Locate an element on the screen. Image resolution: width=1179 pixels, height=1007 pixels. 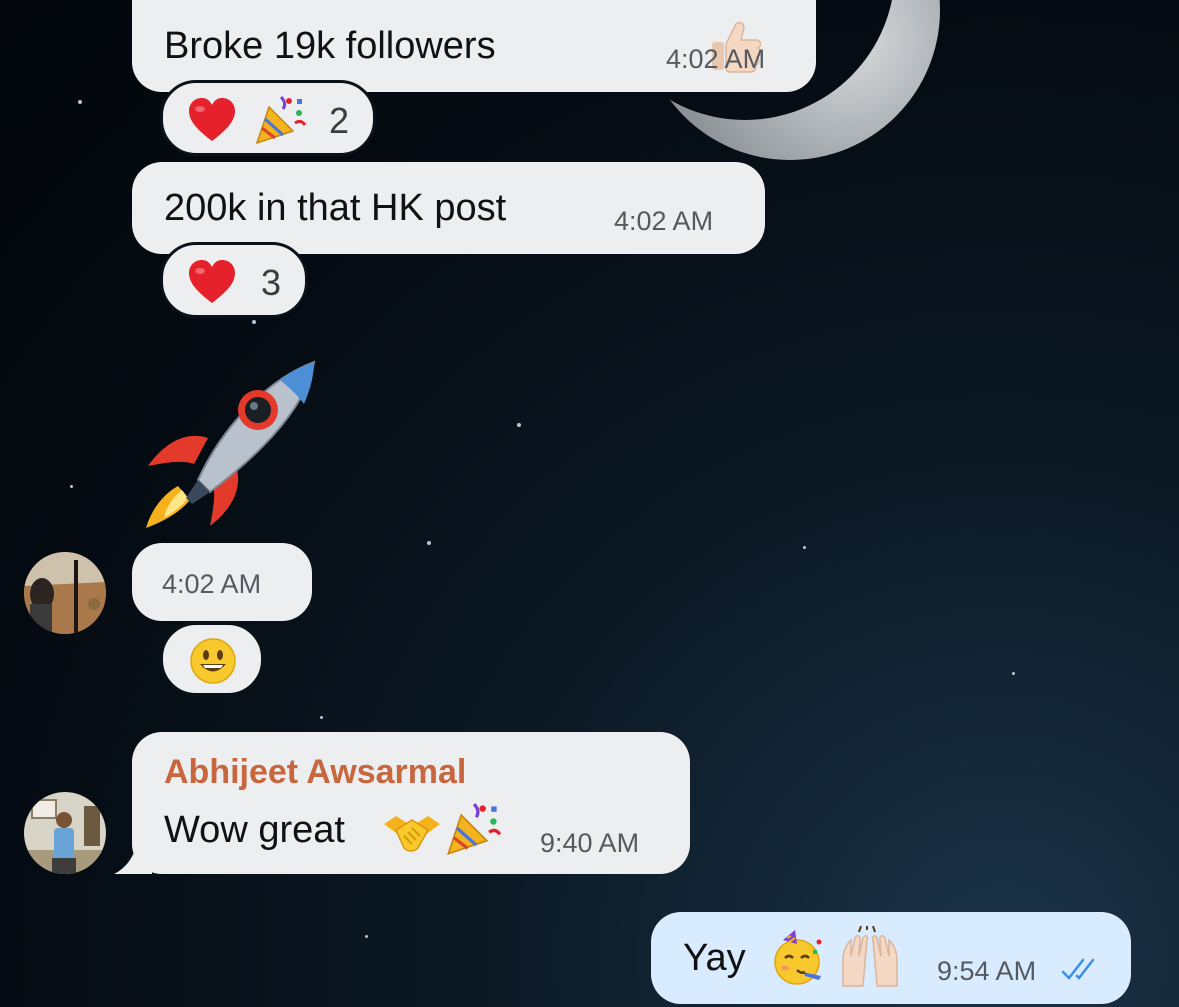
reaction-pill is located at coordinates (212, 659).